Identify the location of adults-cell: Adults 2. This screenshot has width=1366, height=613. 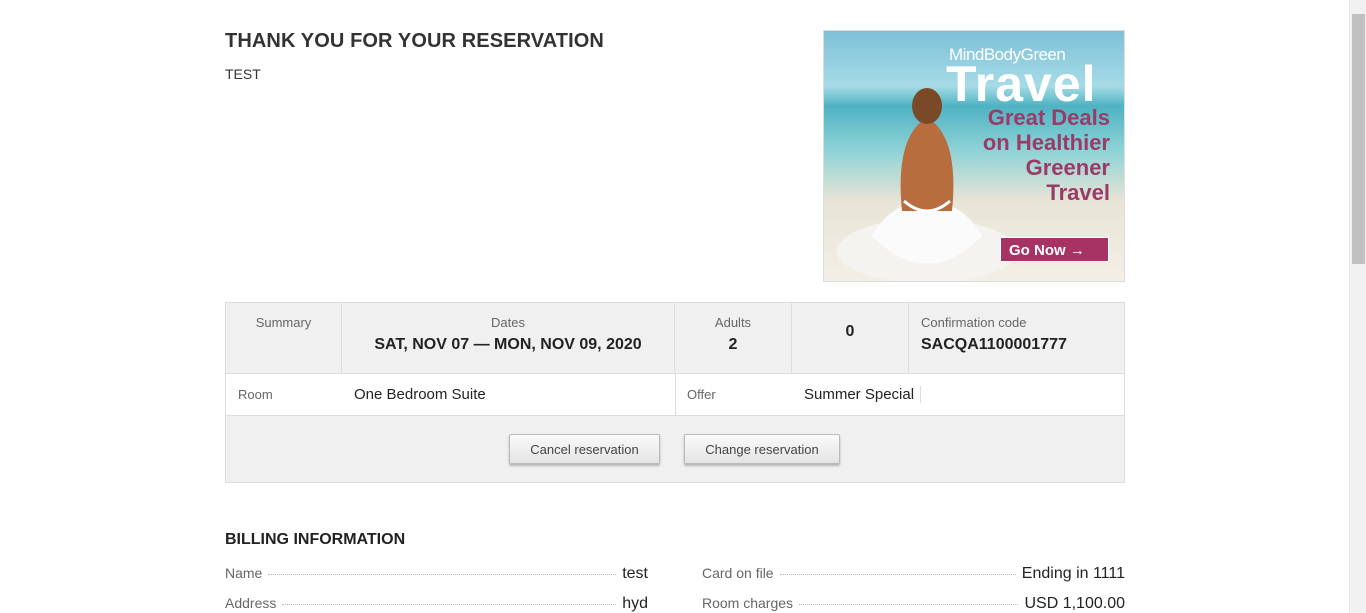
(733, 338).